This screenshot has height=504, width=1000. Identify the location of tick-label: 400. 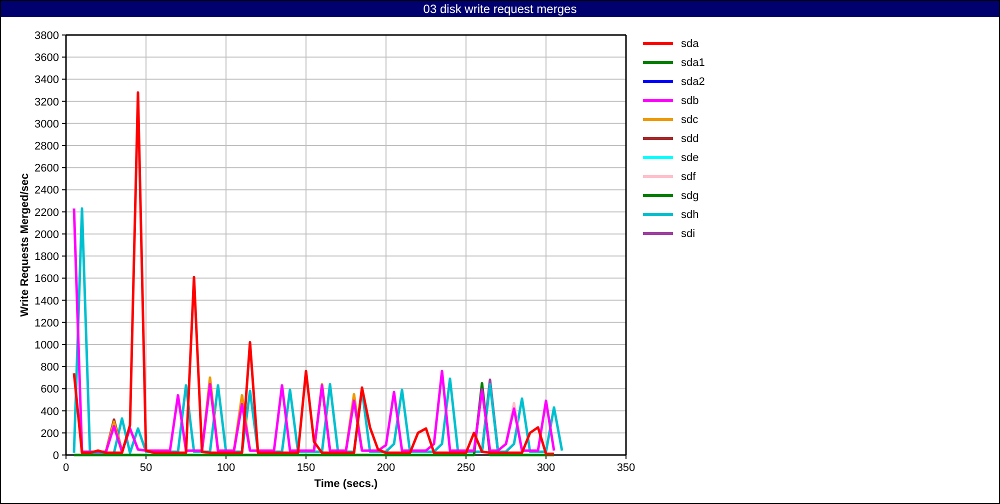
(49, 412).